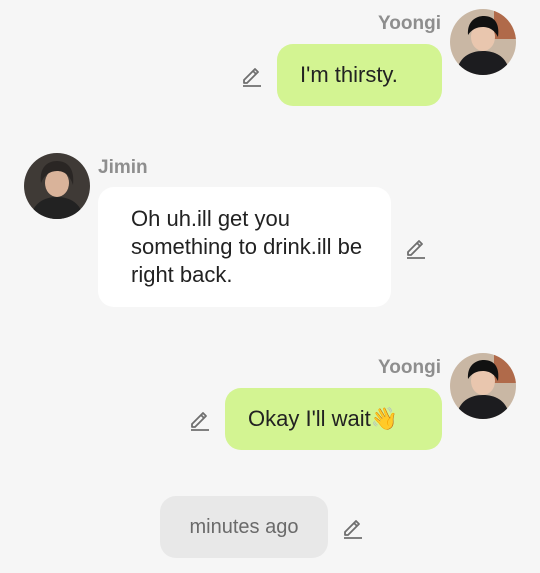 This screenshot has height=573, width=540. Describe the element at coordinates (323, 418) in the screenshot. I see `message-text: Okay I'll wait👋` at that location.